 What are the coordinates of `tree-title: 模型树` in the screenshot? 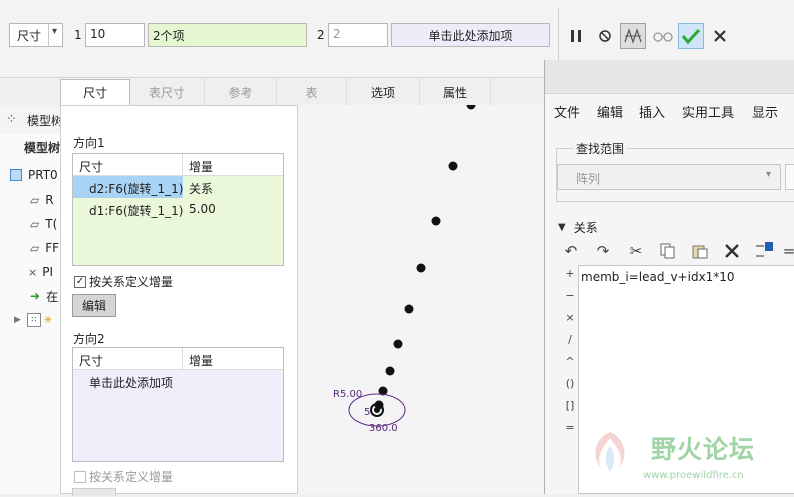 It's located at (45, 121).